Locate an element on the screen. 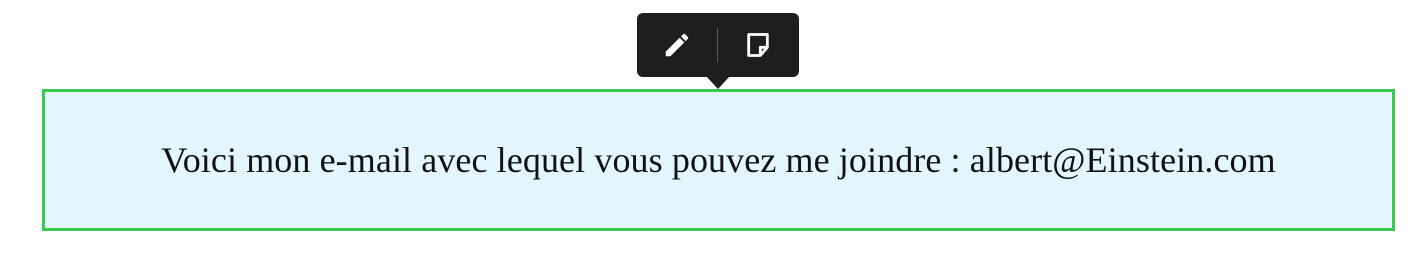  pencil-icon is located at coordinates (677, 45).